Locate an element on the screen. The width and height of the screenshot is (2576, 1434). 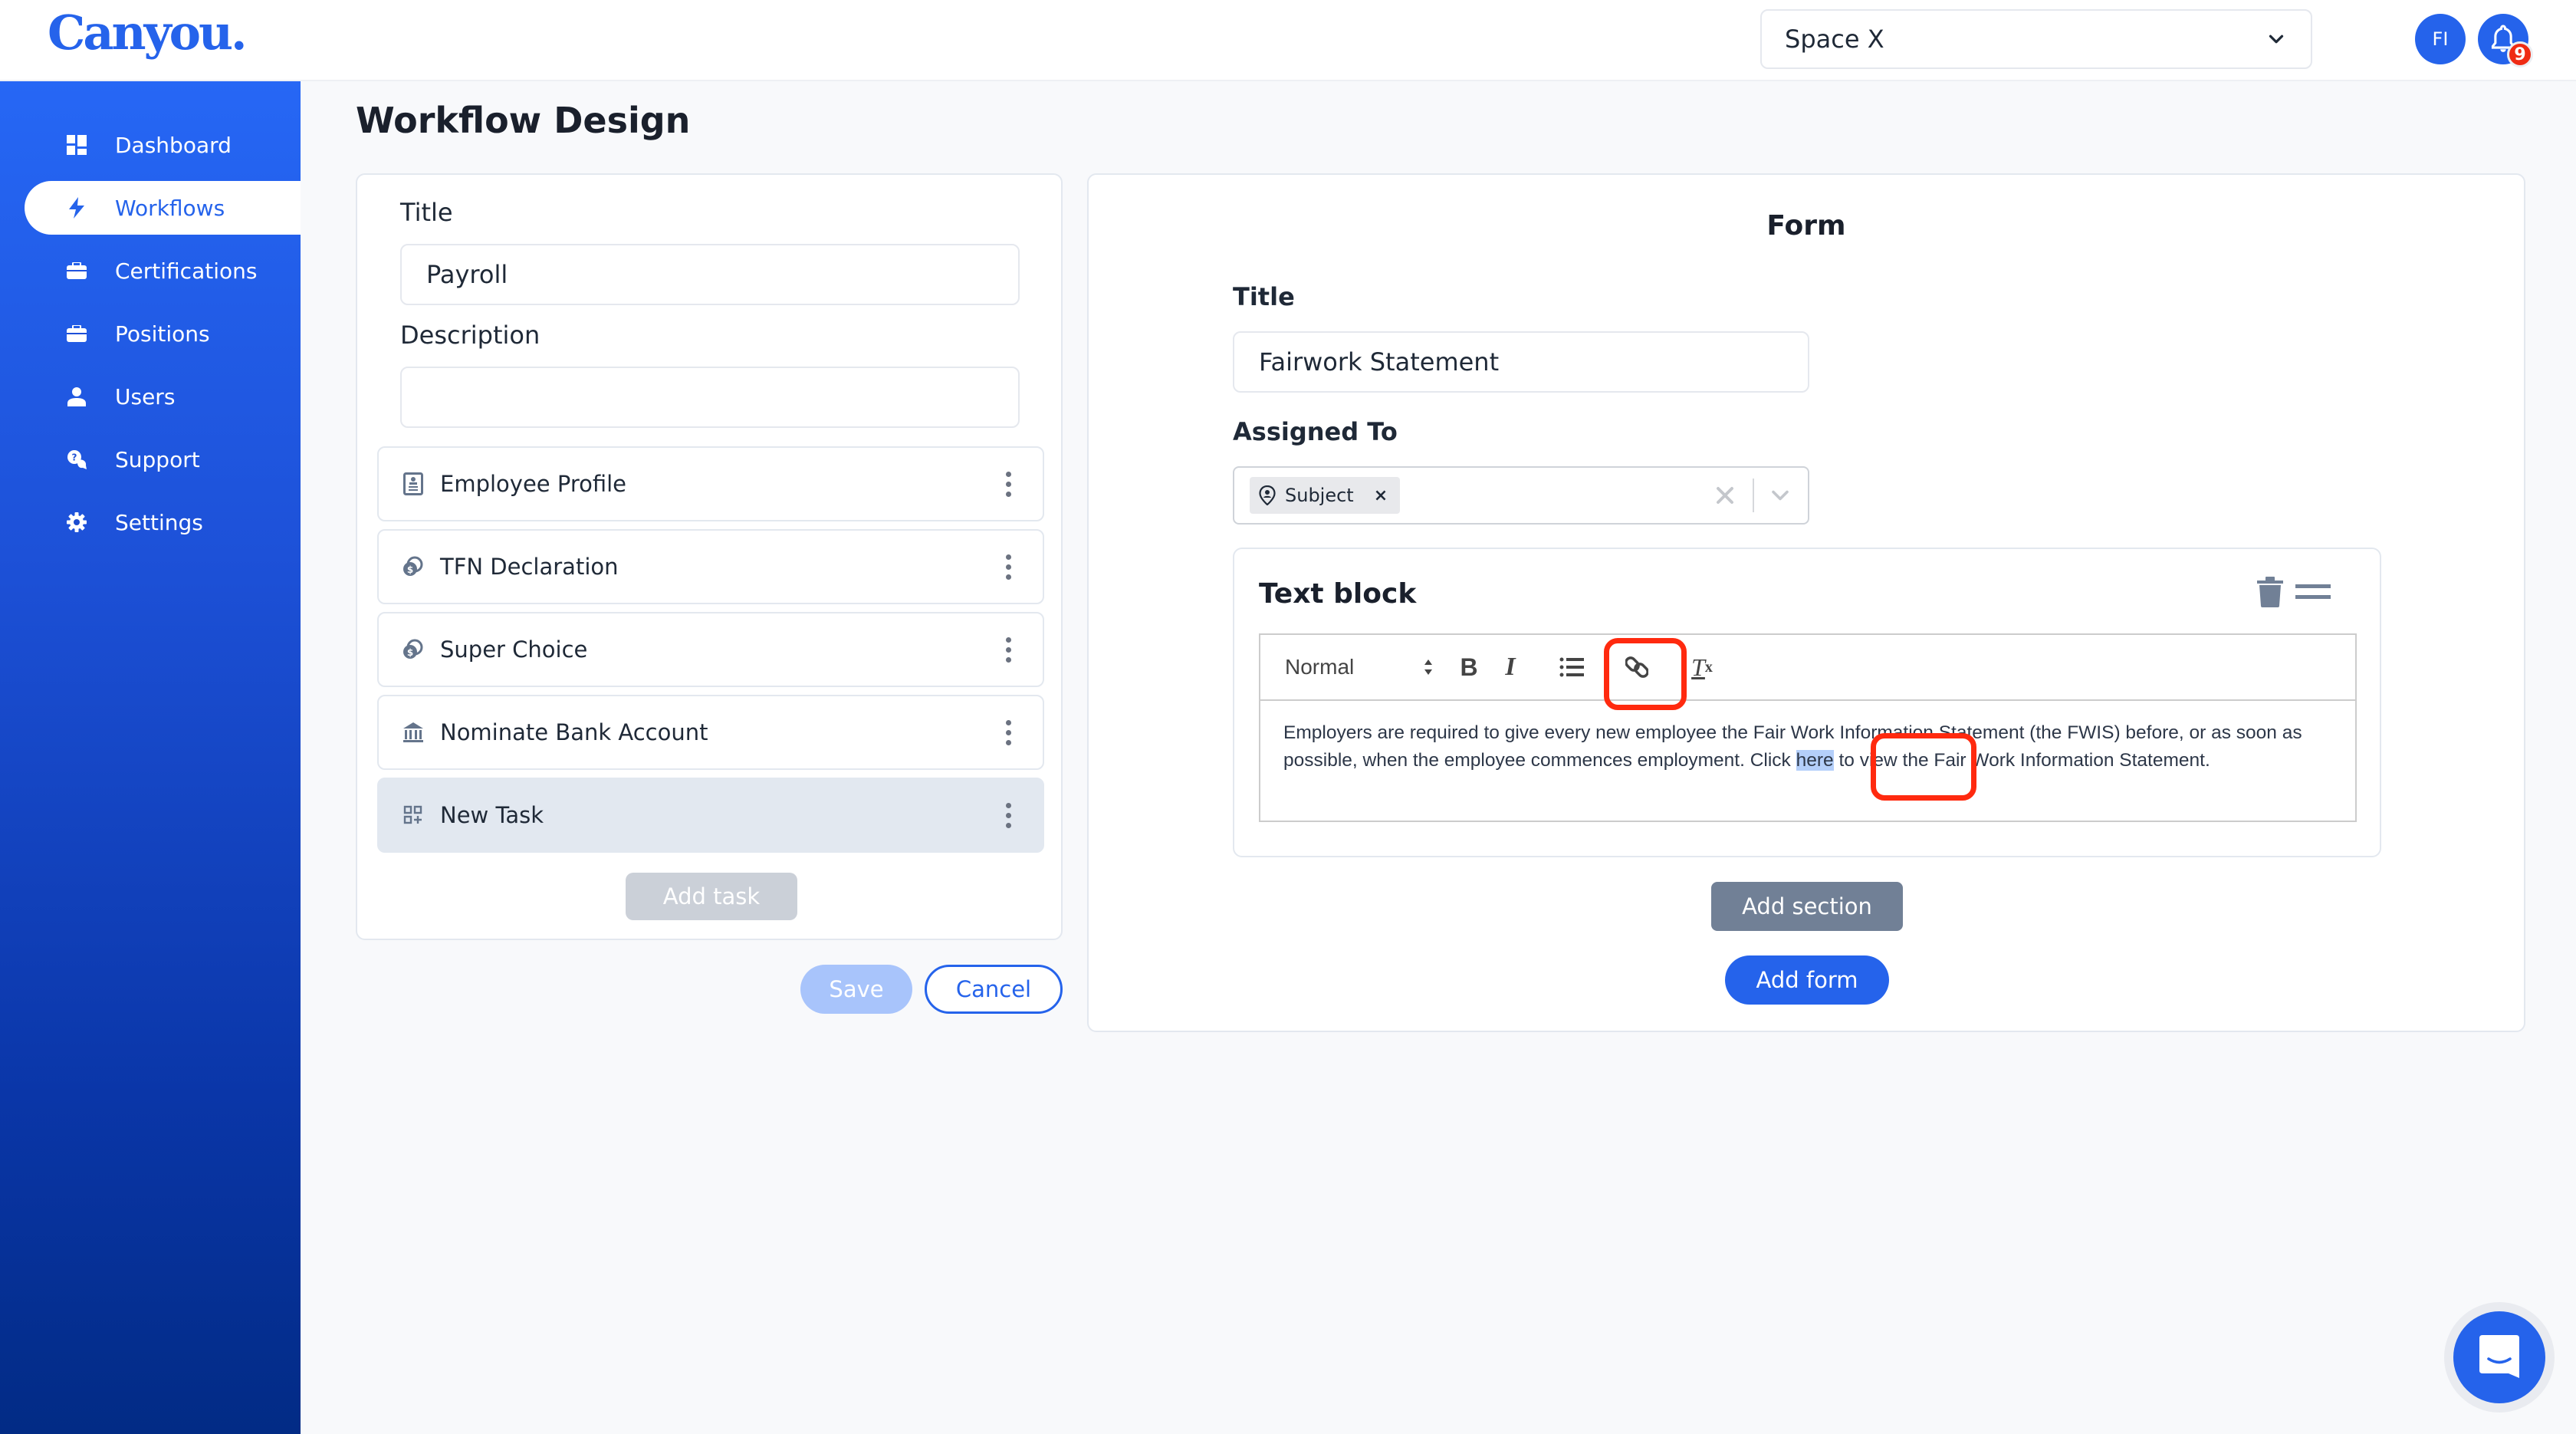
select-separator is located at coordinates (1754, 496).